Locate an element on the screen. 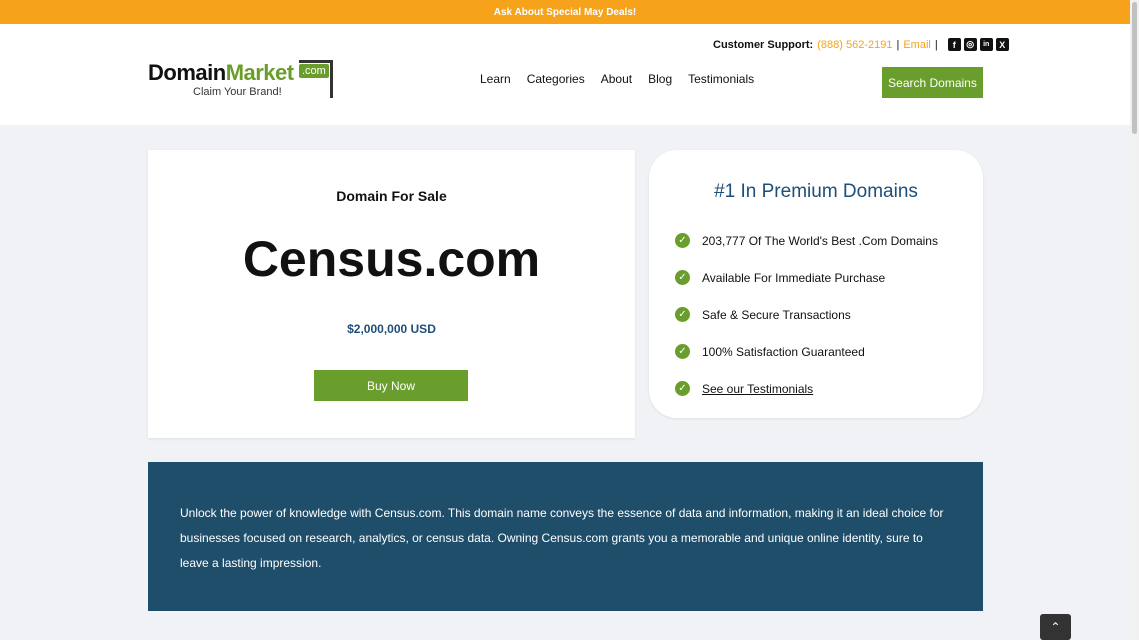  support-email-link: Email is located at coordinates (917, 45).